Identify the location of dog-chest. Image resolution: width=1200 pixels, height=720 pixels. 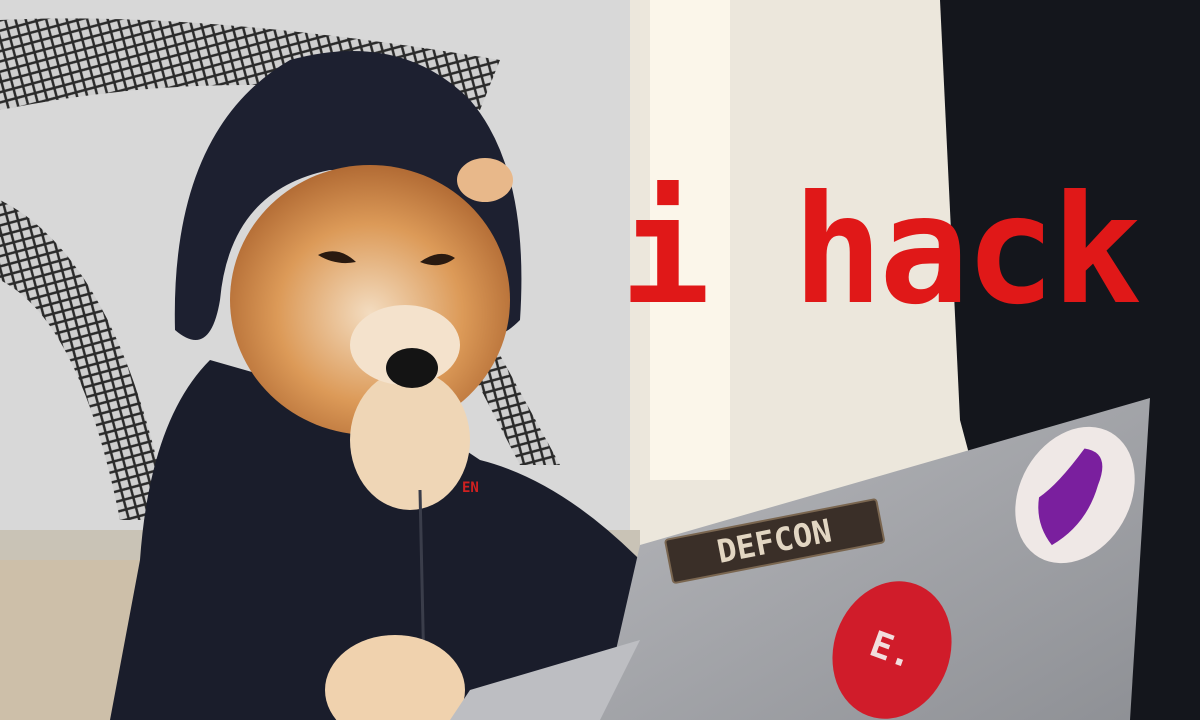
(410, 440).